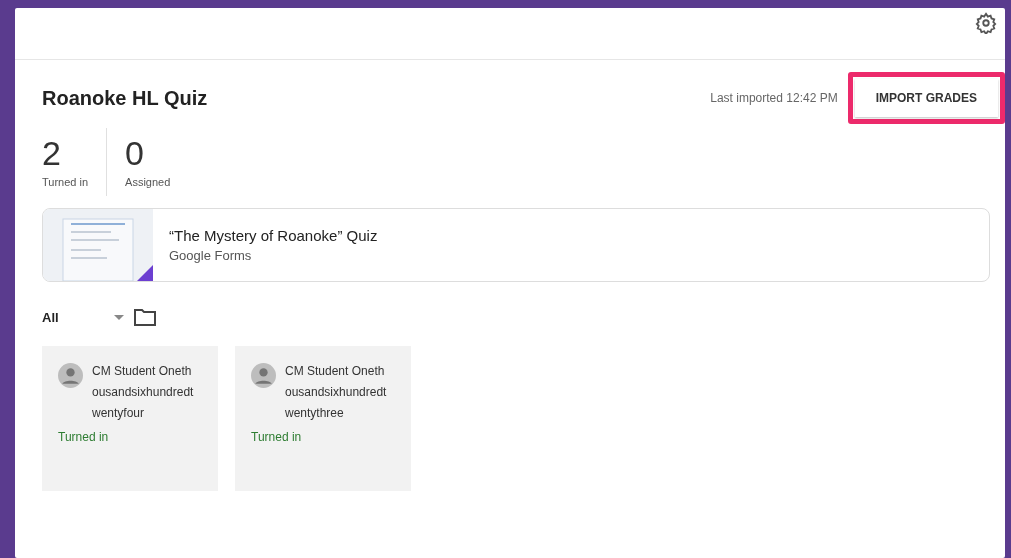 This screenshot has height=558, width=1011. I want to click on import-grades-button: IMPORT GRADES, so click(926, 98).